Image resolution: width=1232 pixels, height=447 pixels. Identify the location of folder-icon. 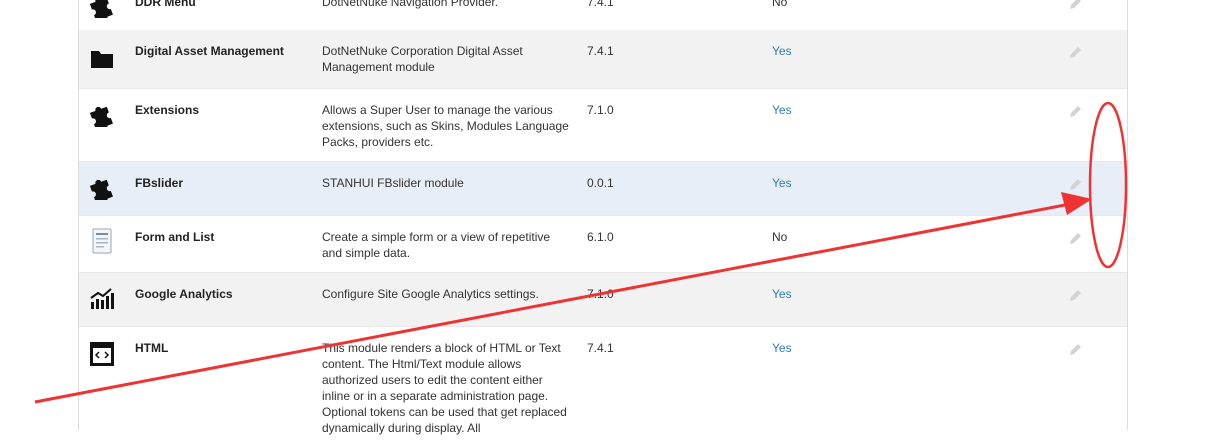
(102, 59).